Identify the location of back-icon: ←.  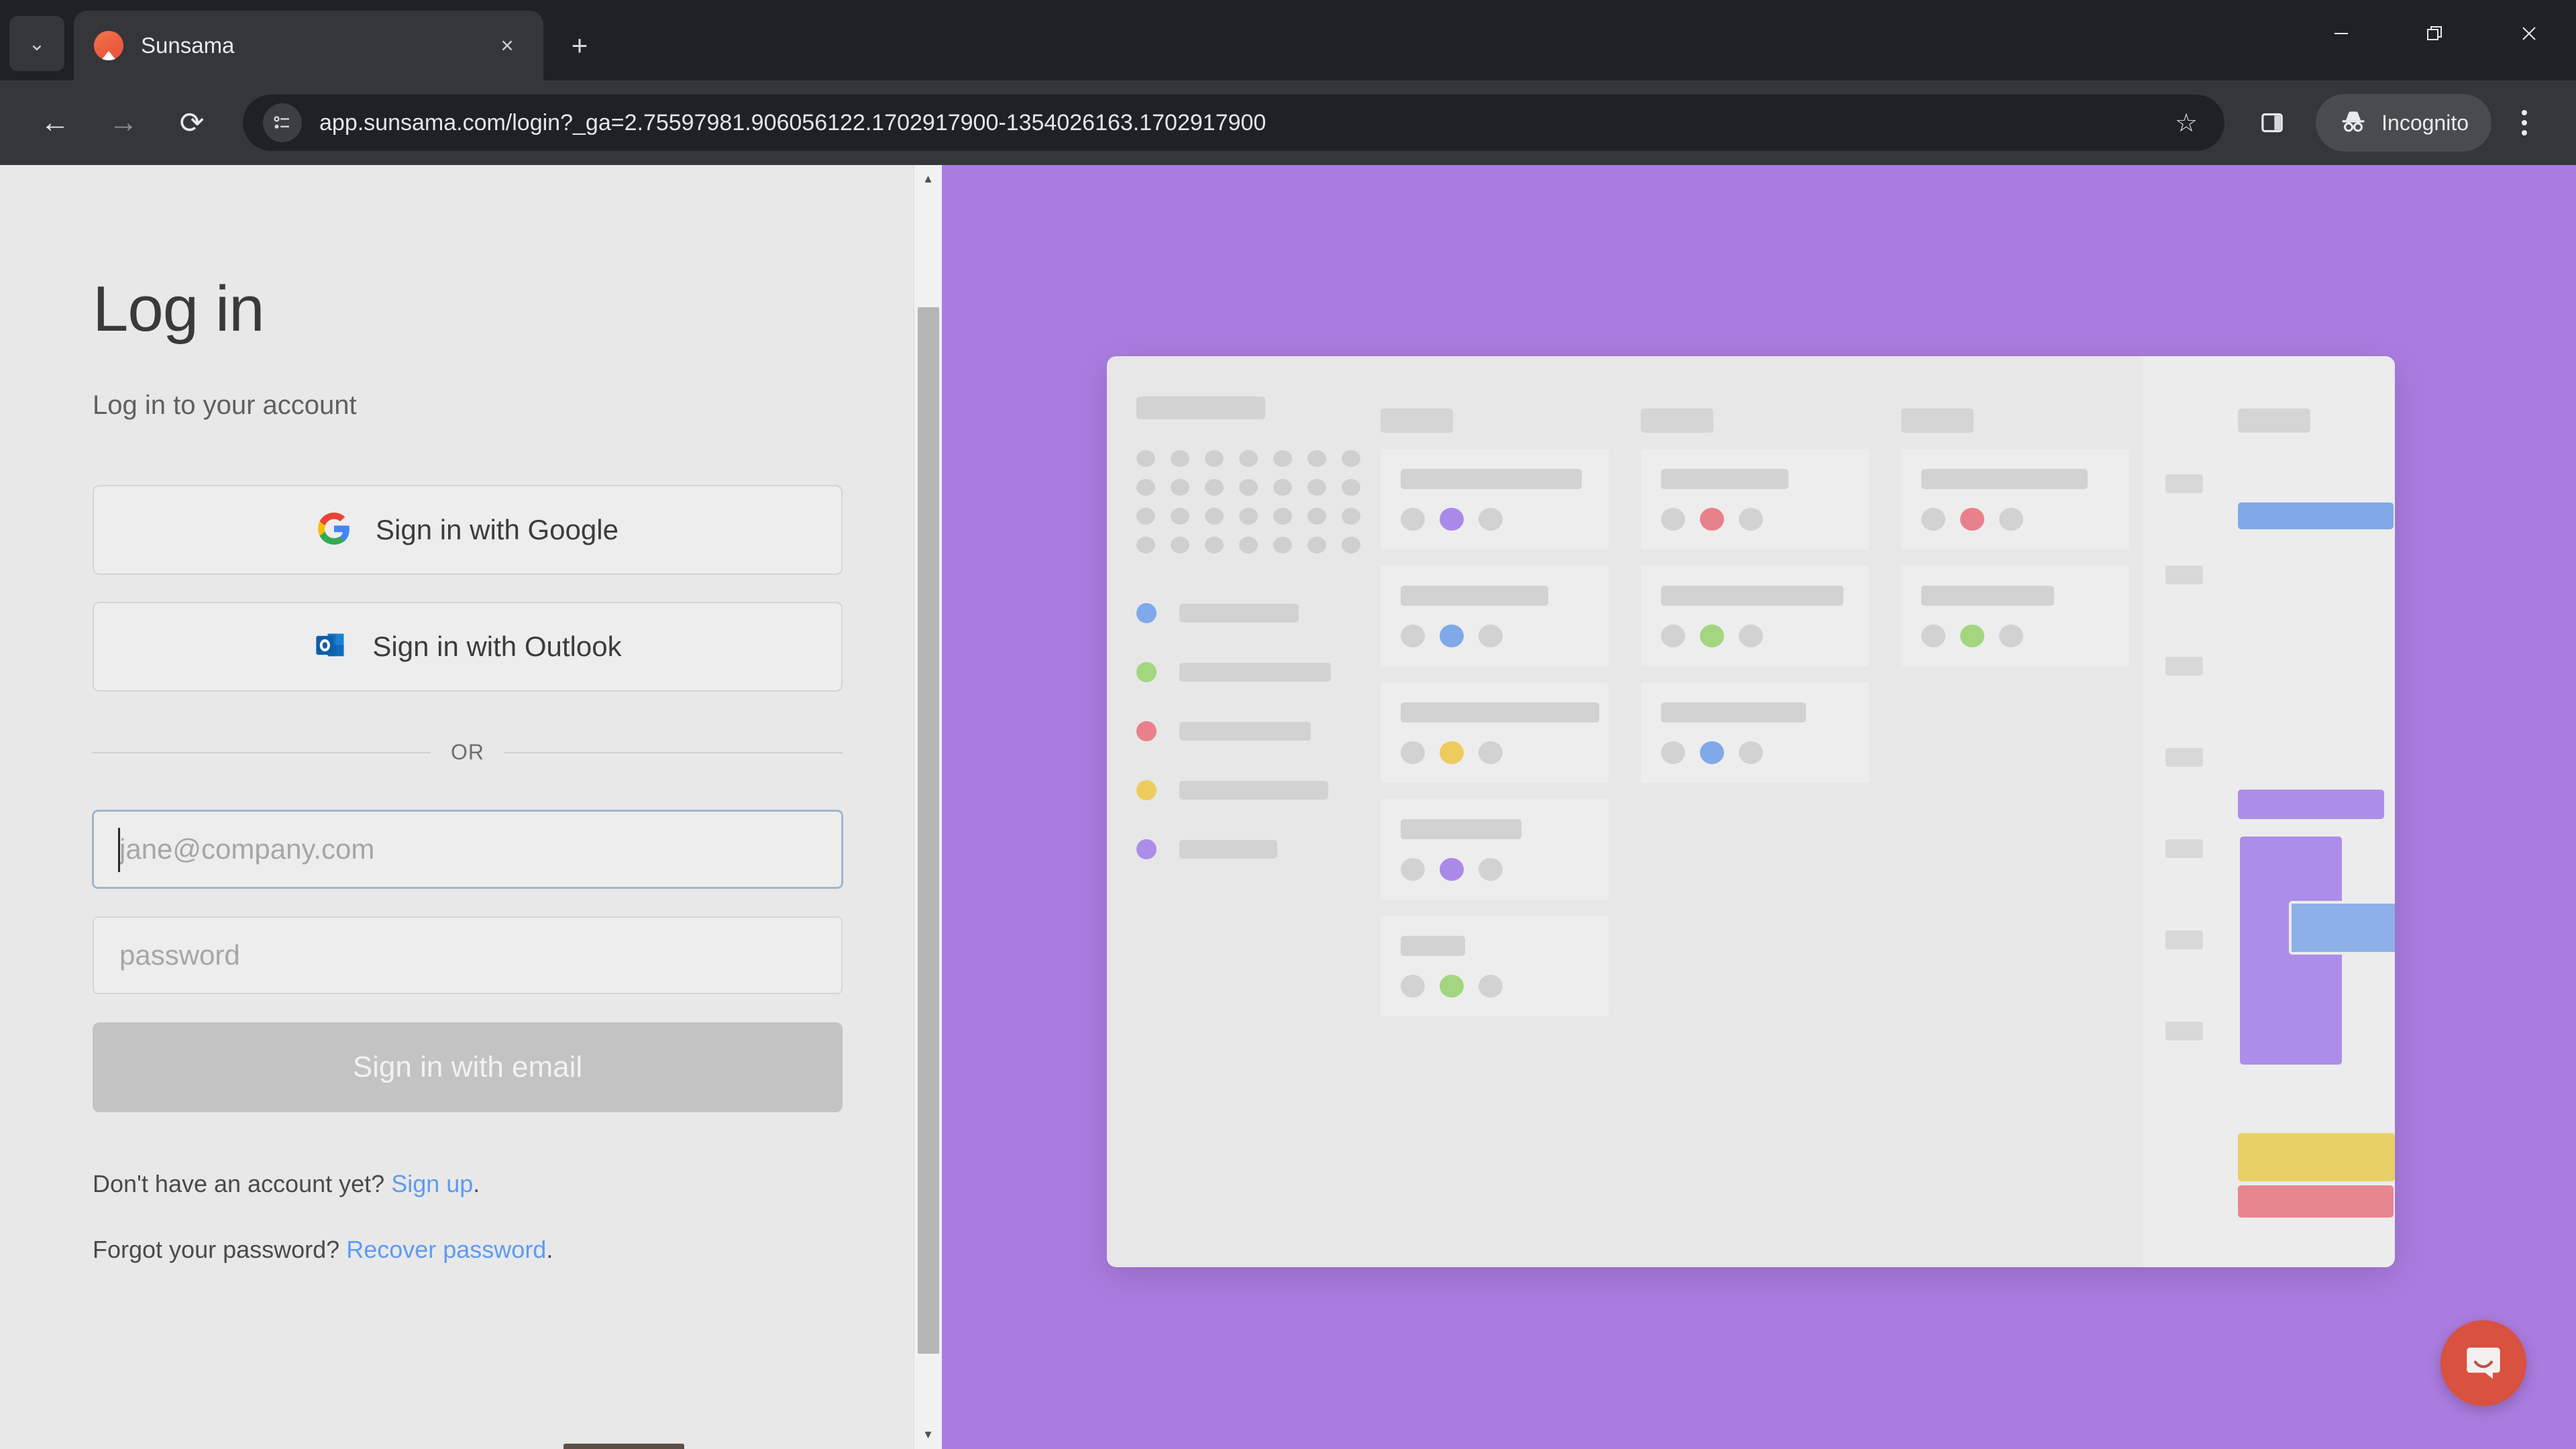
(55, 123).